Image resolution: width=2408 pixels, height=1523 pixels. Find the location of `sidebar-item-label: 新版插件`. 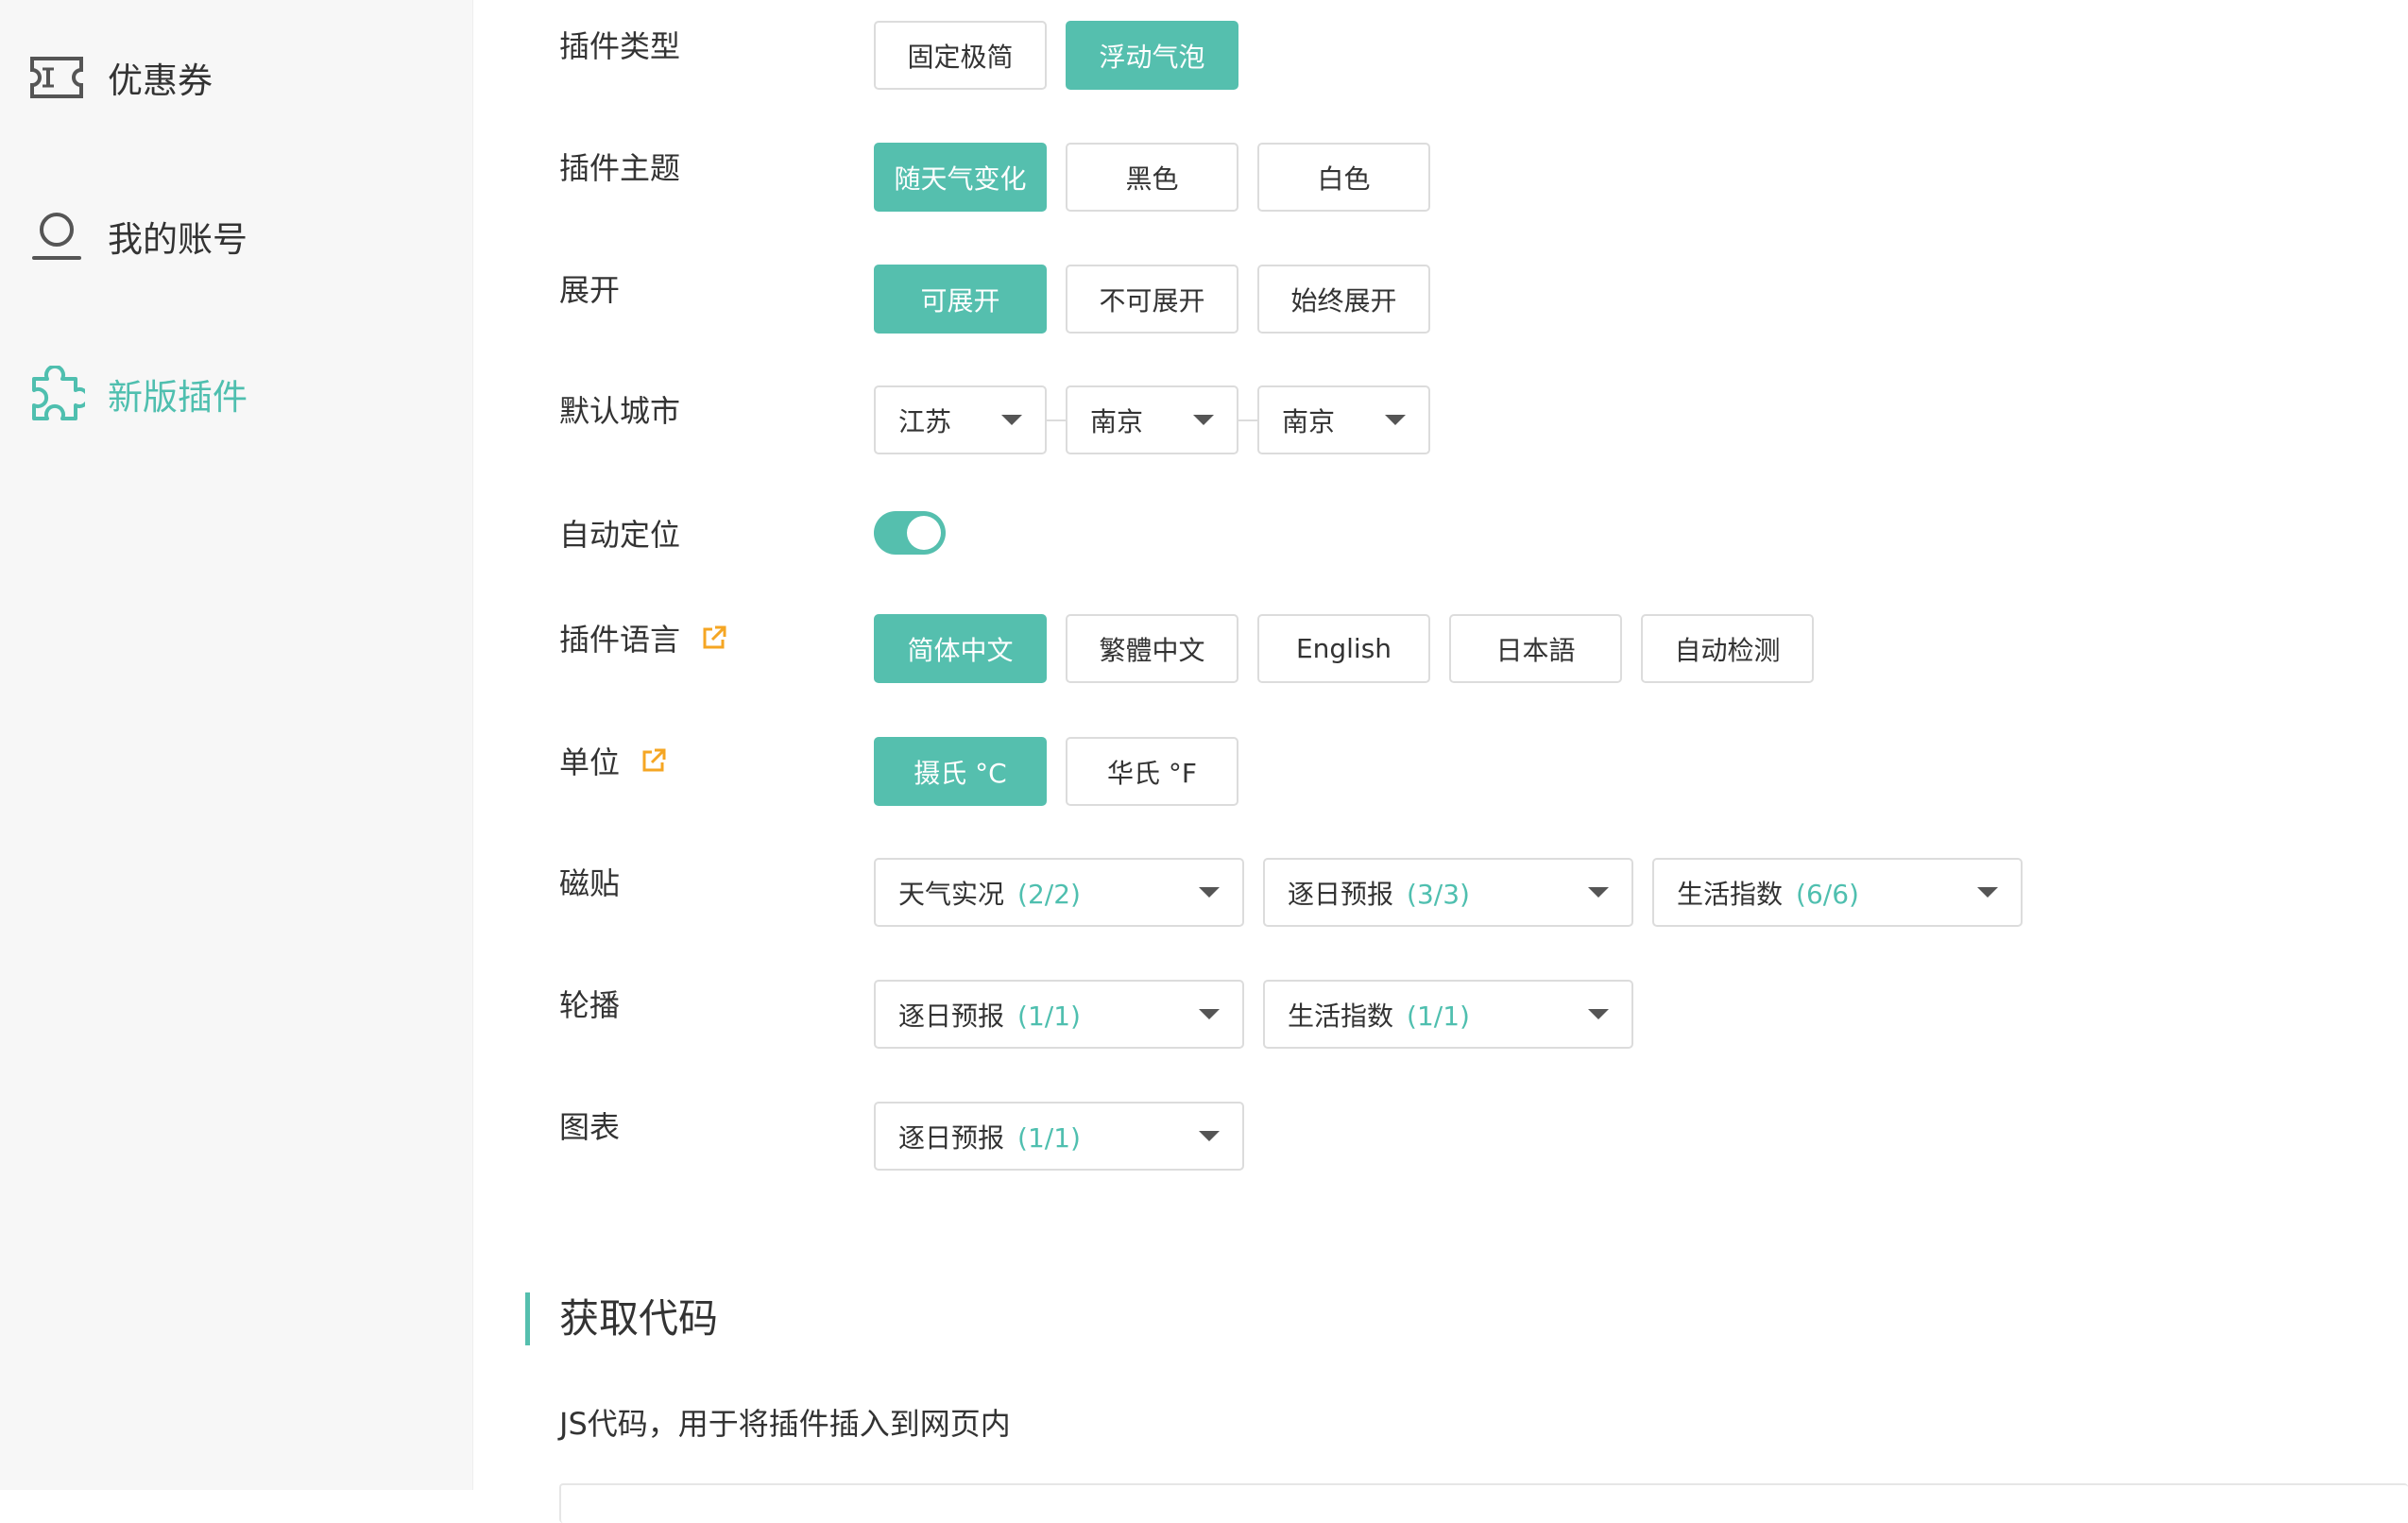

sidebar-item-label: 新版插件 is located at coordinates (178, 393).